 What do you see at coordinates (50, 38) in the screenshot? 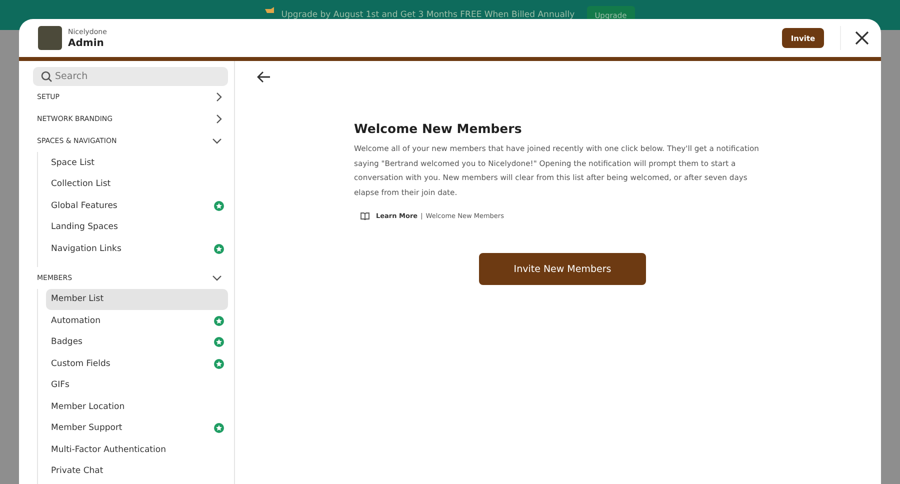
I see `network-logo` at bounding box center [50, 38].